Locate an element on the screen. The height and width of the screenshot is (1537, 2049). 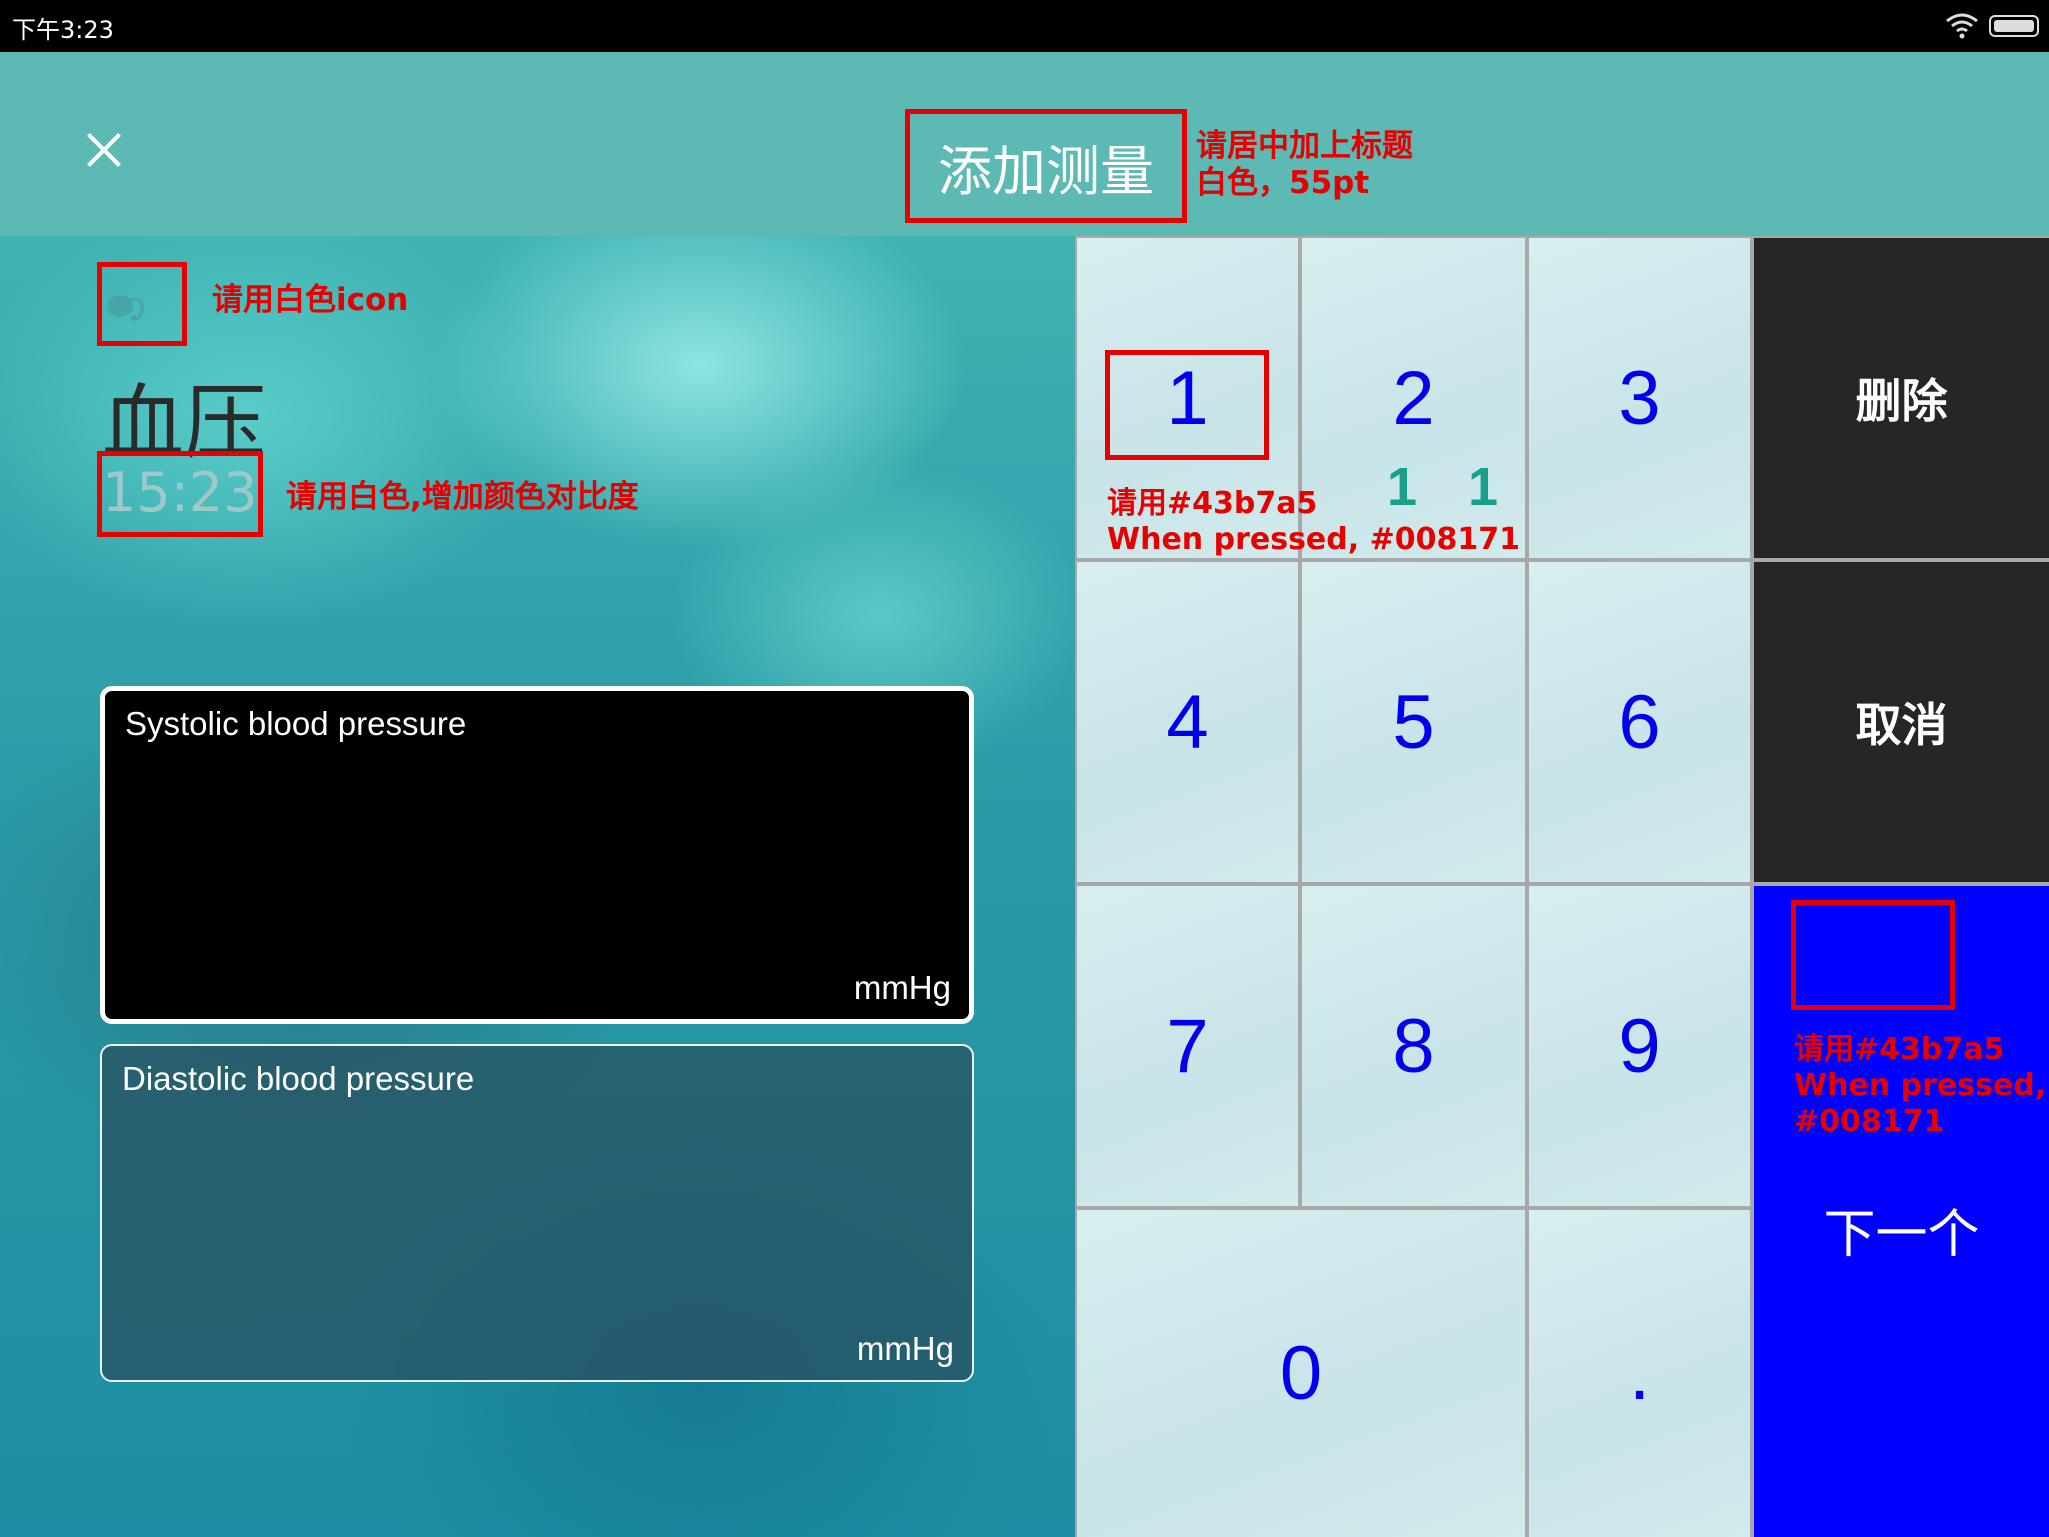
systolic-field: Systolic blood pressure mmHg is located at coordinates (537, 855).